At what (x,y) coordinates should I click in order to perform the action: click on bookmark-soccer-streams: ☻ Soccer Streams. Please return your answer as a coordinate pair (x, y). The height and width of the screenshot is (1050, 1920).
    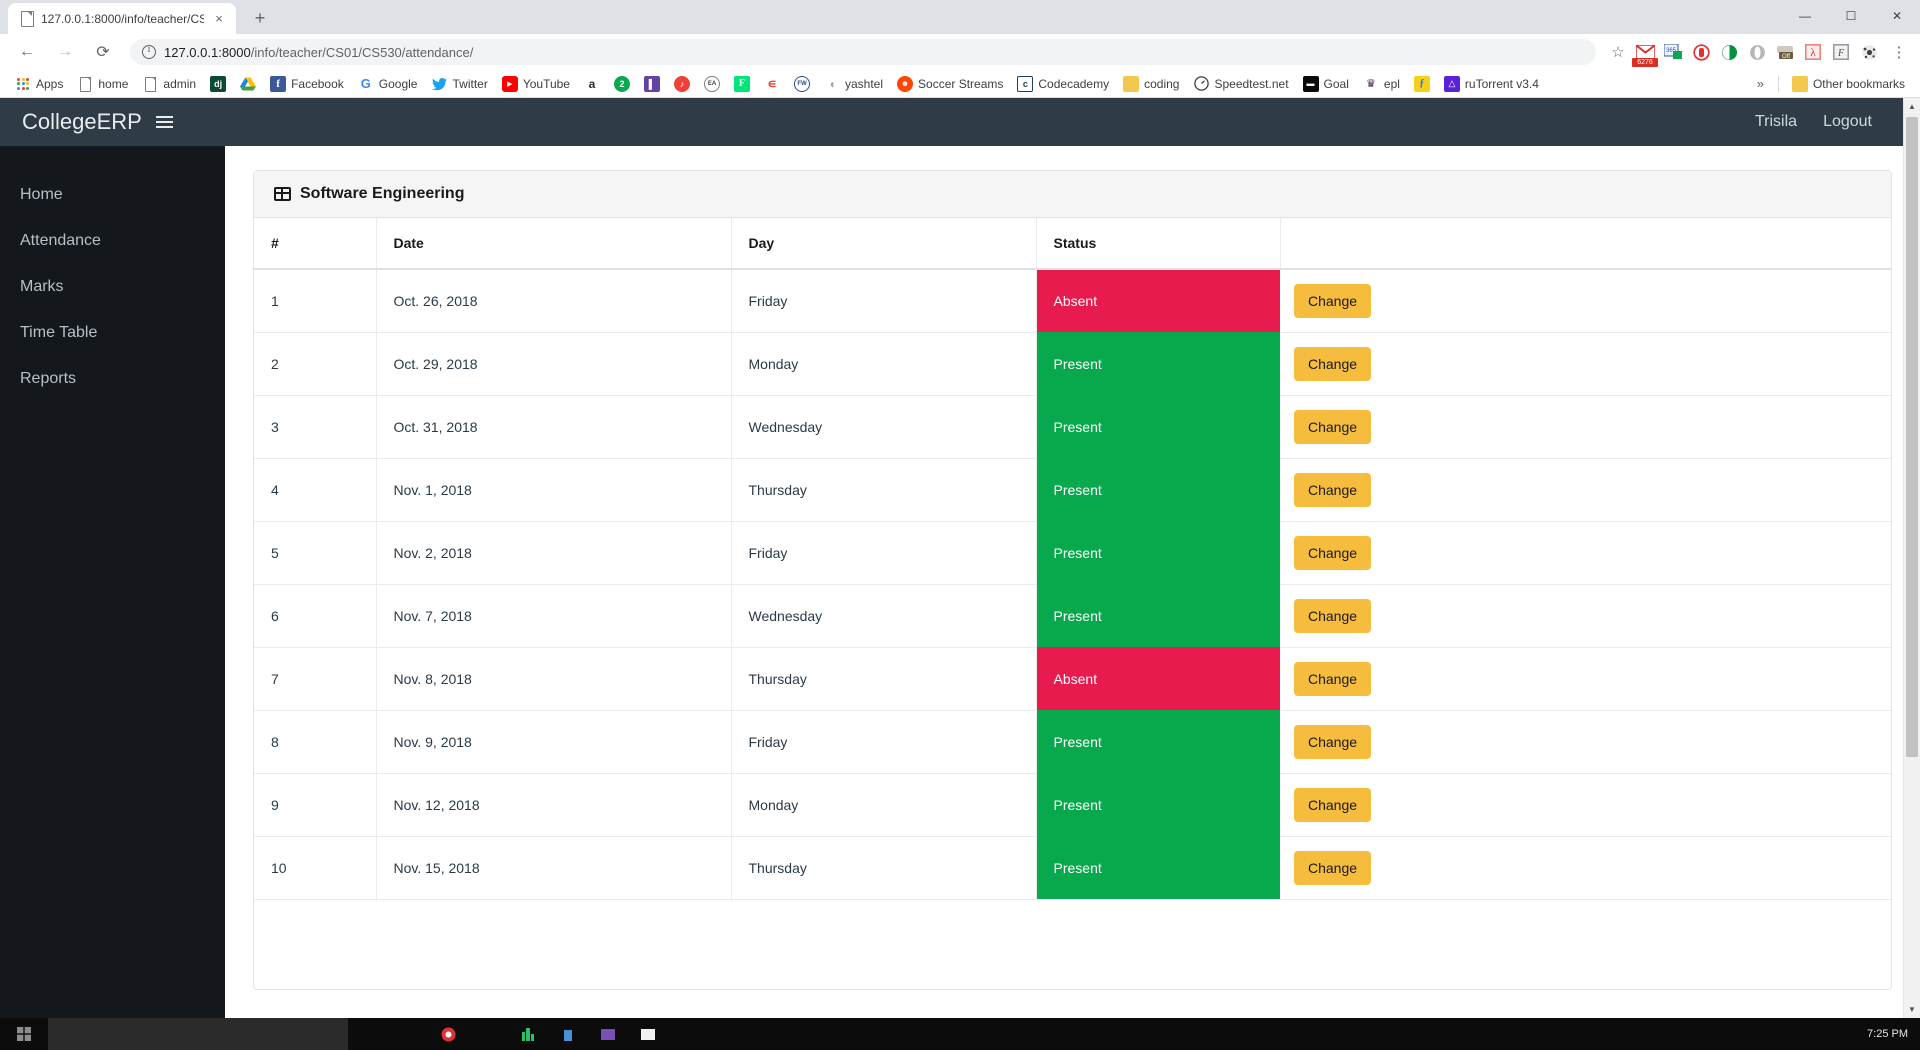
    Looking at the image, I should click on (950, 84).